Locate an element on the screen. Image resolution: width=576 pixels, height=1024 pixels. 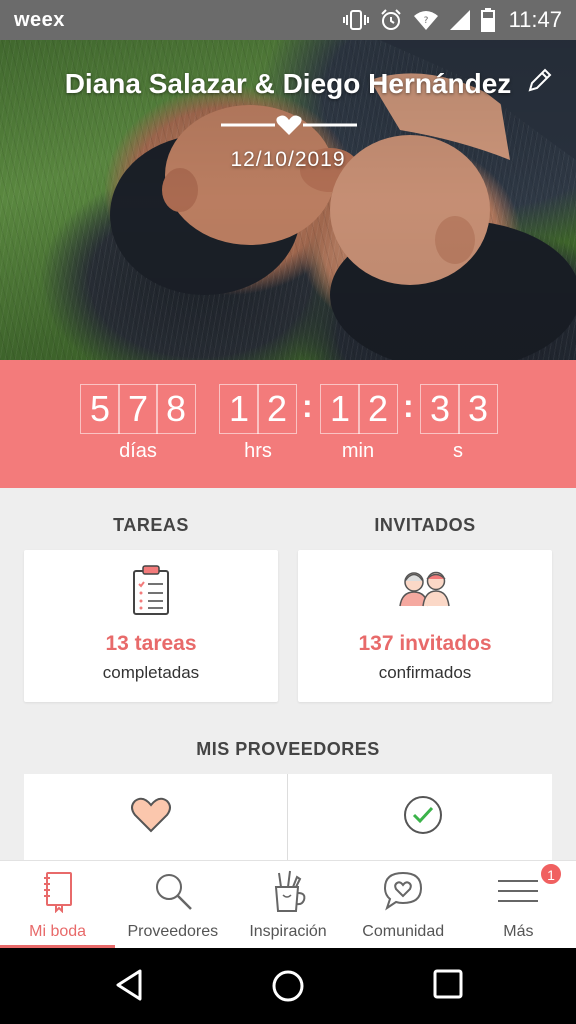
hours-label: hrs is located at coordinates (258, 451).